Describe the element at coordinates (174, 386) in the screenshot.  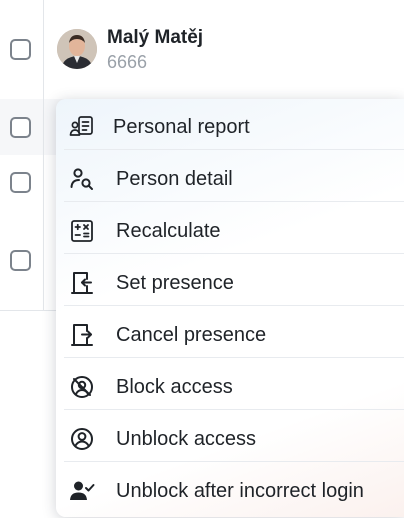
I see `menu-item-label: Block access` at that location.